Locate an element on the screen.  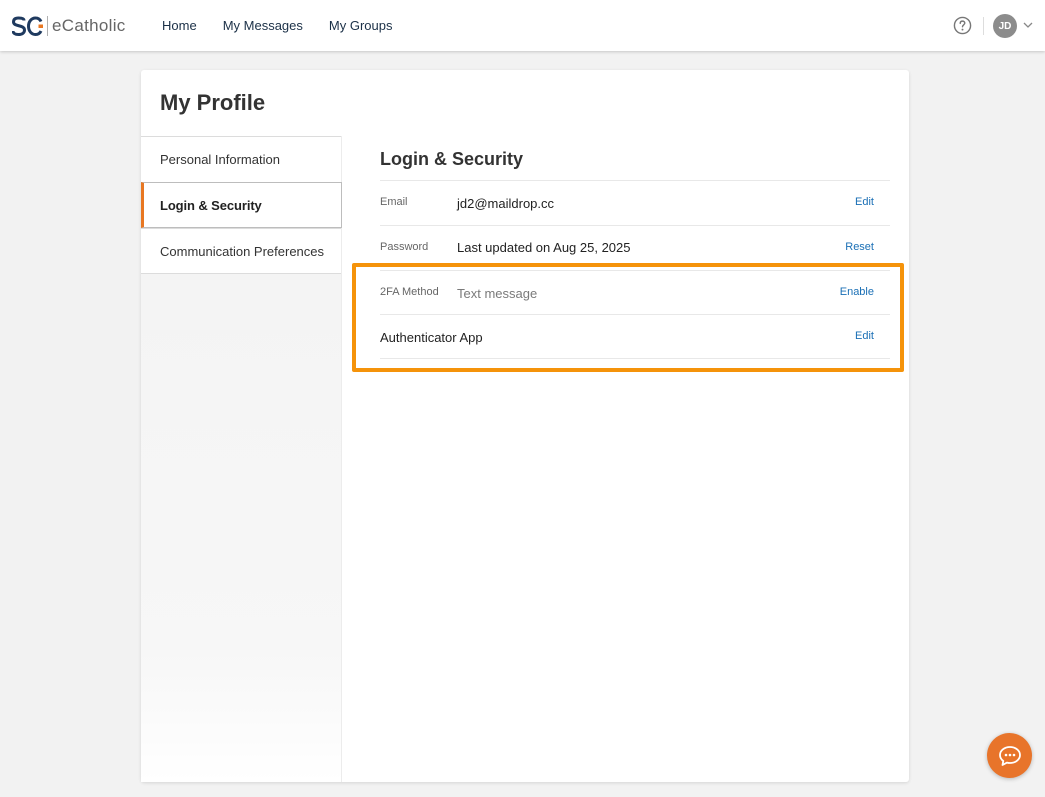
main-nav: Home My Messages My Groups is located at coordinates (290, 25).